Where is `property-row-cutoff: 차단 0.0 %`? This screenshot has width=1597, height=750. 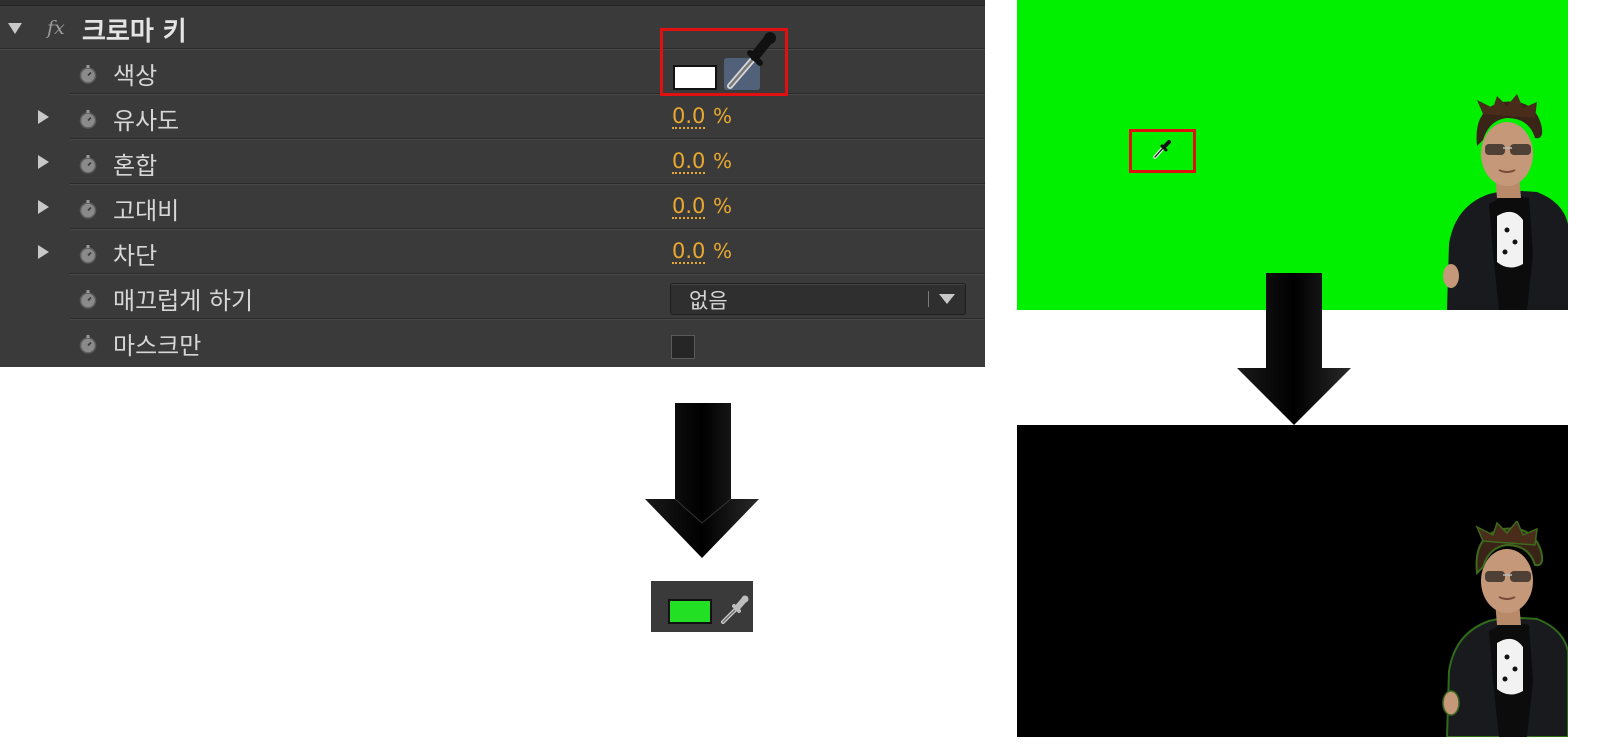 property-row-cutoff: 차단 0.0 % is located at coordinates (492, 252).